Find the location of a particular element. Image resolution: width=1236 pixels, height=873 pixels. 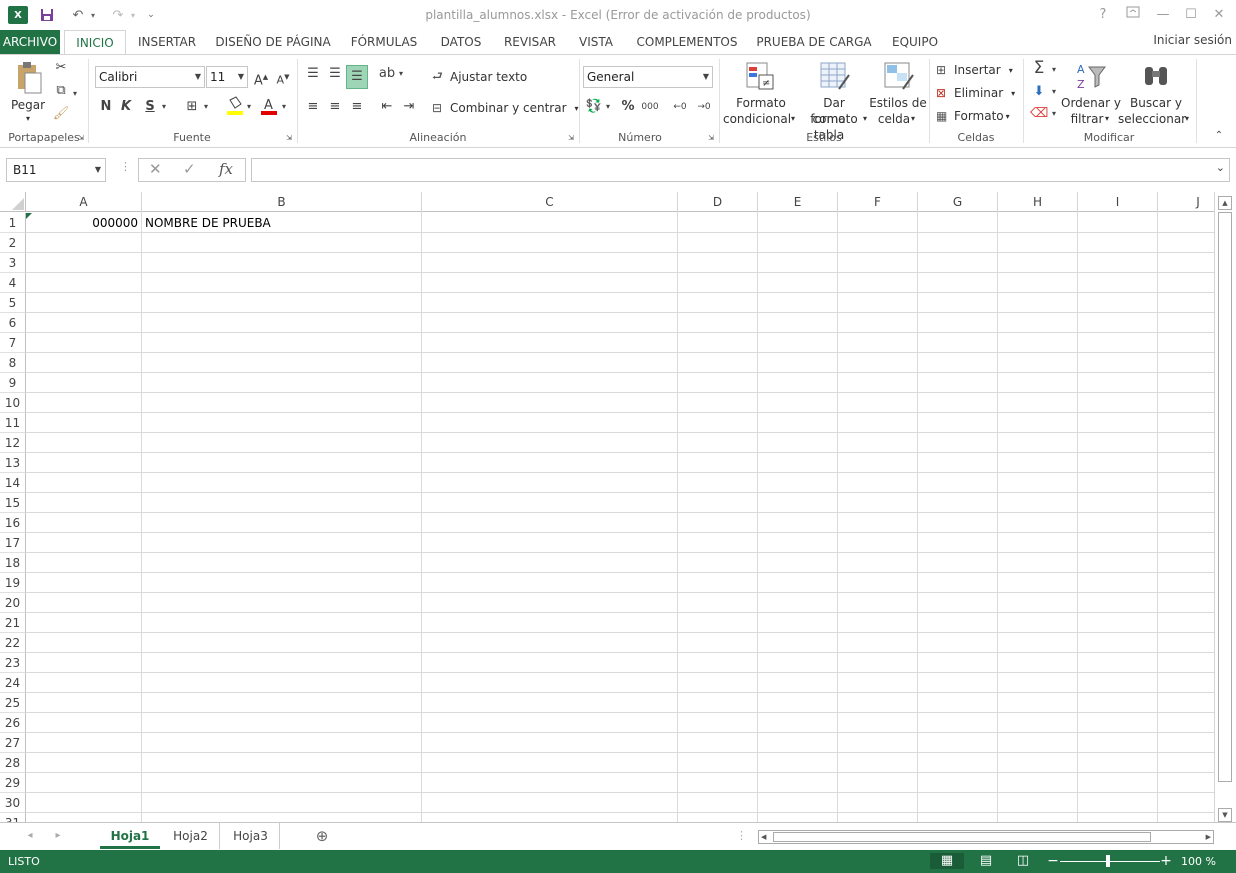

decrease-decimal-icon: →0 is located at coordinates (704, 107).